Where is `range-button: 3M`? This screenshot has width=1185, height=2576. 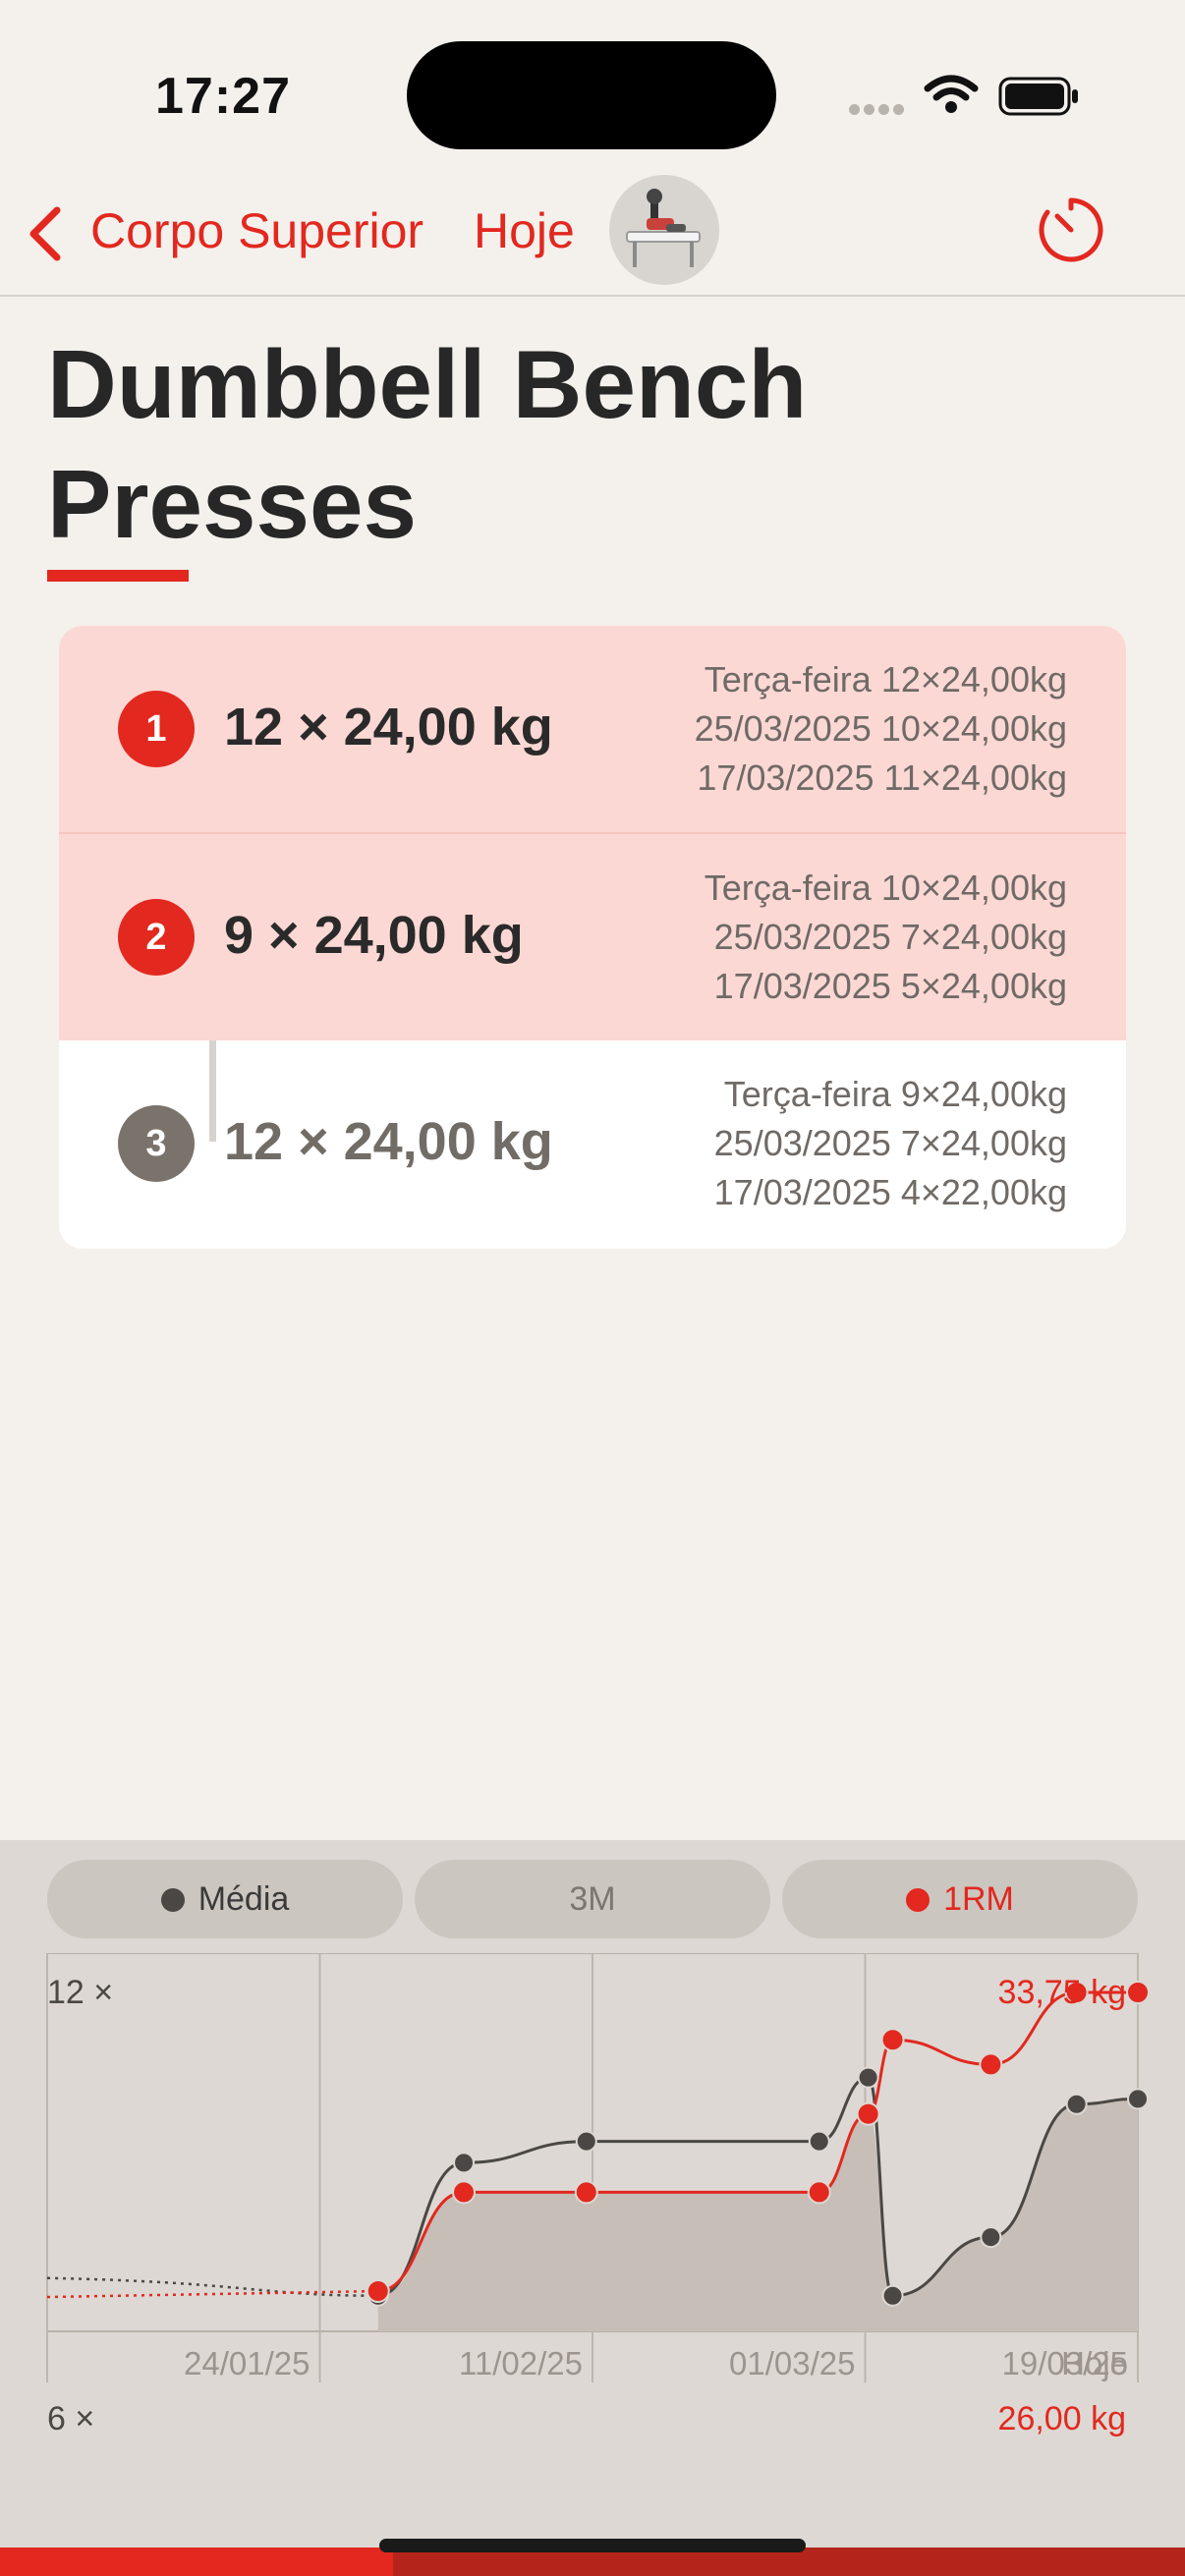 range-button: 3M is located at coordinates (592, 1899).